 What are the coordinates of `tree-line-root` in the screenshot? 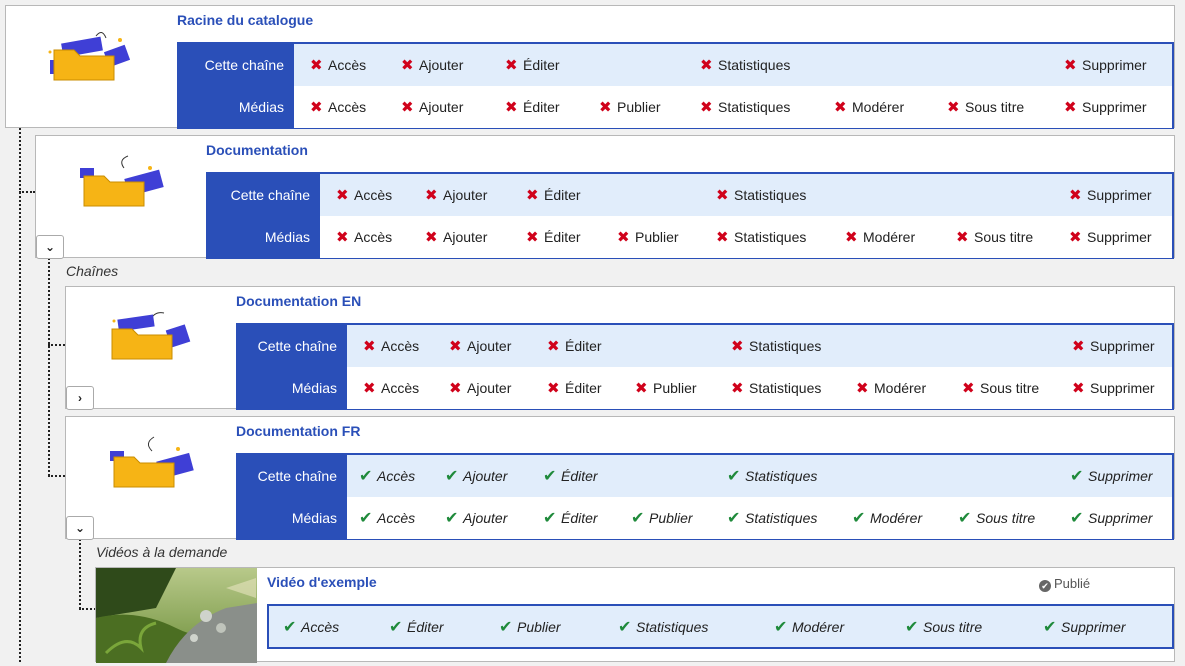 It's located at (20, 395).